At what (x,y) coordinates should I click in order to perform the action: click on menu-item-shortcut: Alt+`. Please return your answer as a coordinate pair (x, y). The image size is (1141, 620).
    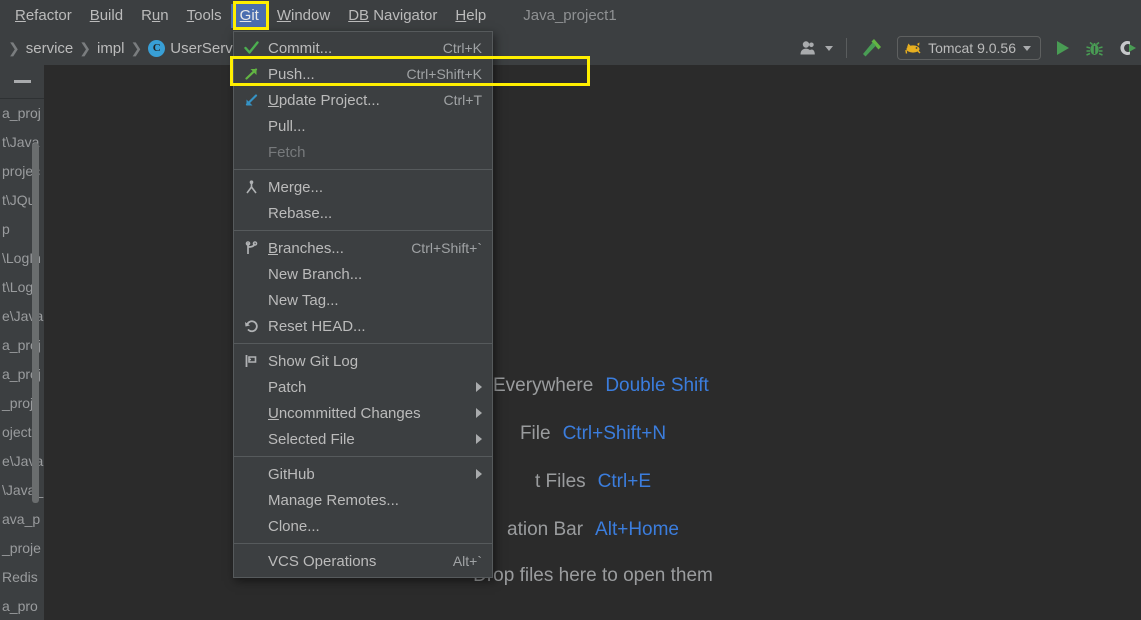
    Looking at the image, I should click on (467, 561).